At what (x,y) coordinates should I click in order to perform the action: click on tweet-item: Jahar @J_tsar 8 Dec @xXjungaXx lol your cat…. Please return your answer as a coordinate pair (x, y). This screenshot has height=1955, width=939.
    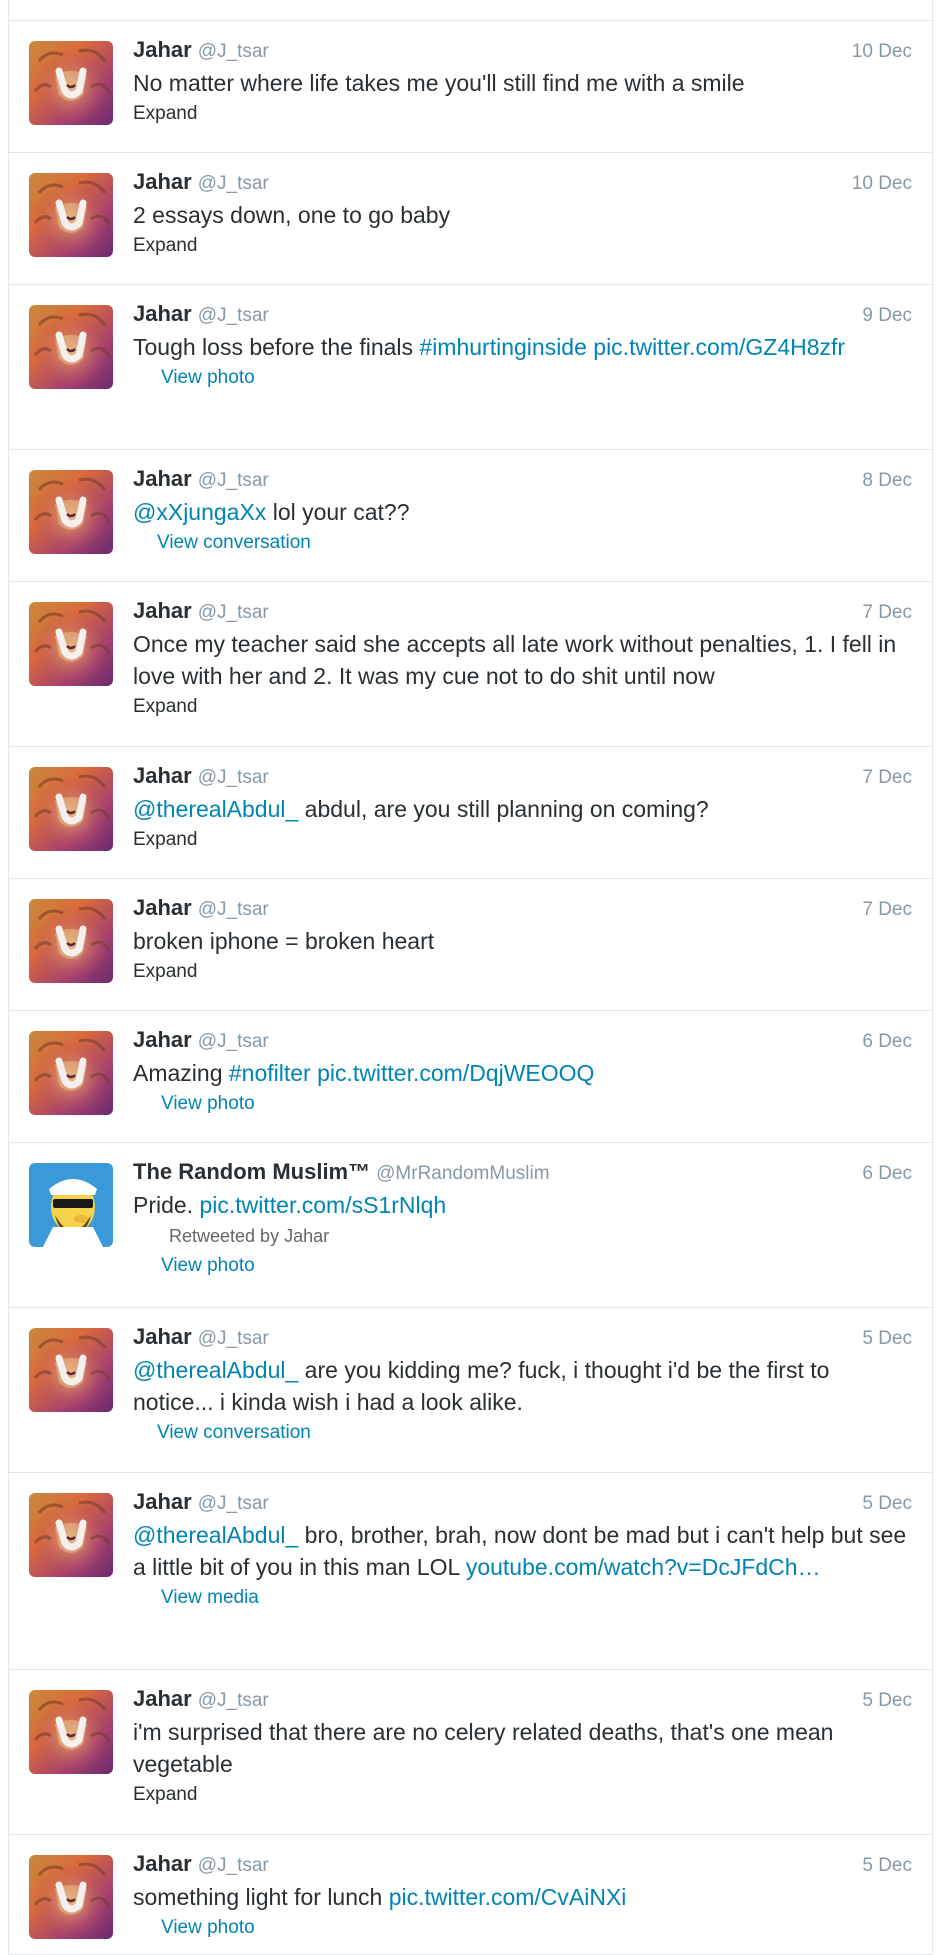
    Looking at the image, I should click on (470, 516).